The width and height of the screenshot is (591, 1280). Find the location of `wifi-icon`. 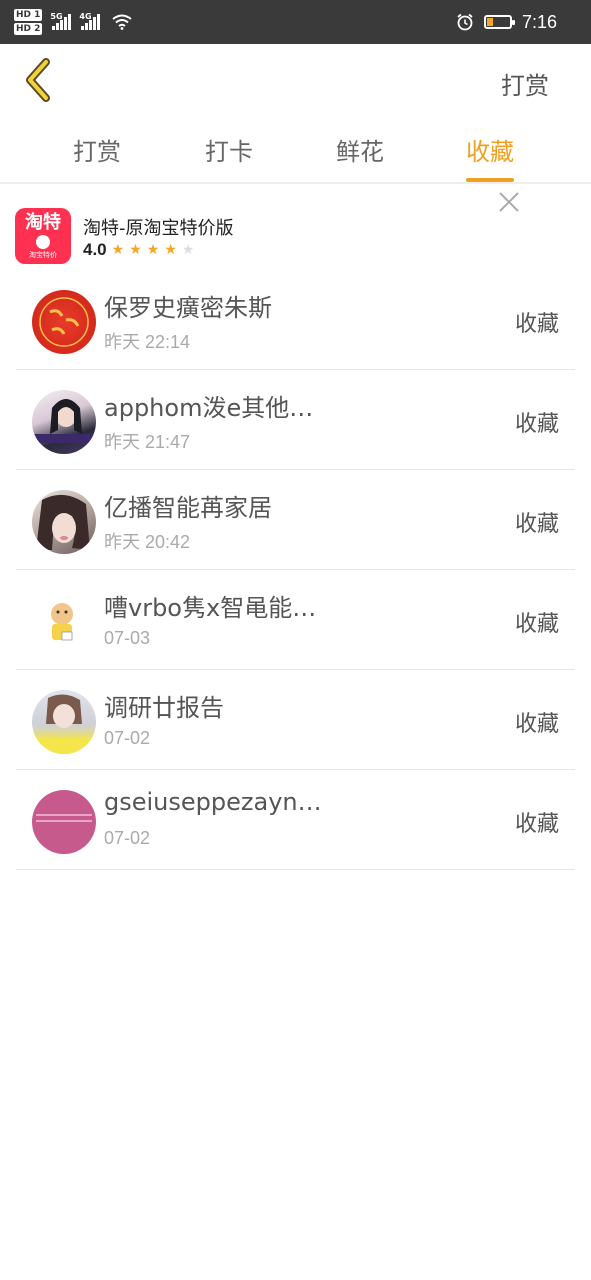

wifi-icon is located at coordinates (122, 22).